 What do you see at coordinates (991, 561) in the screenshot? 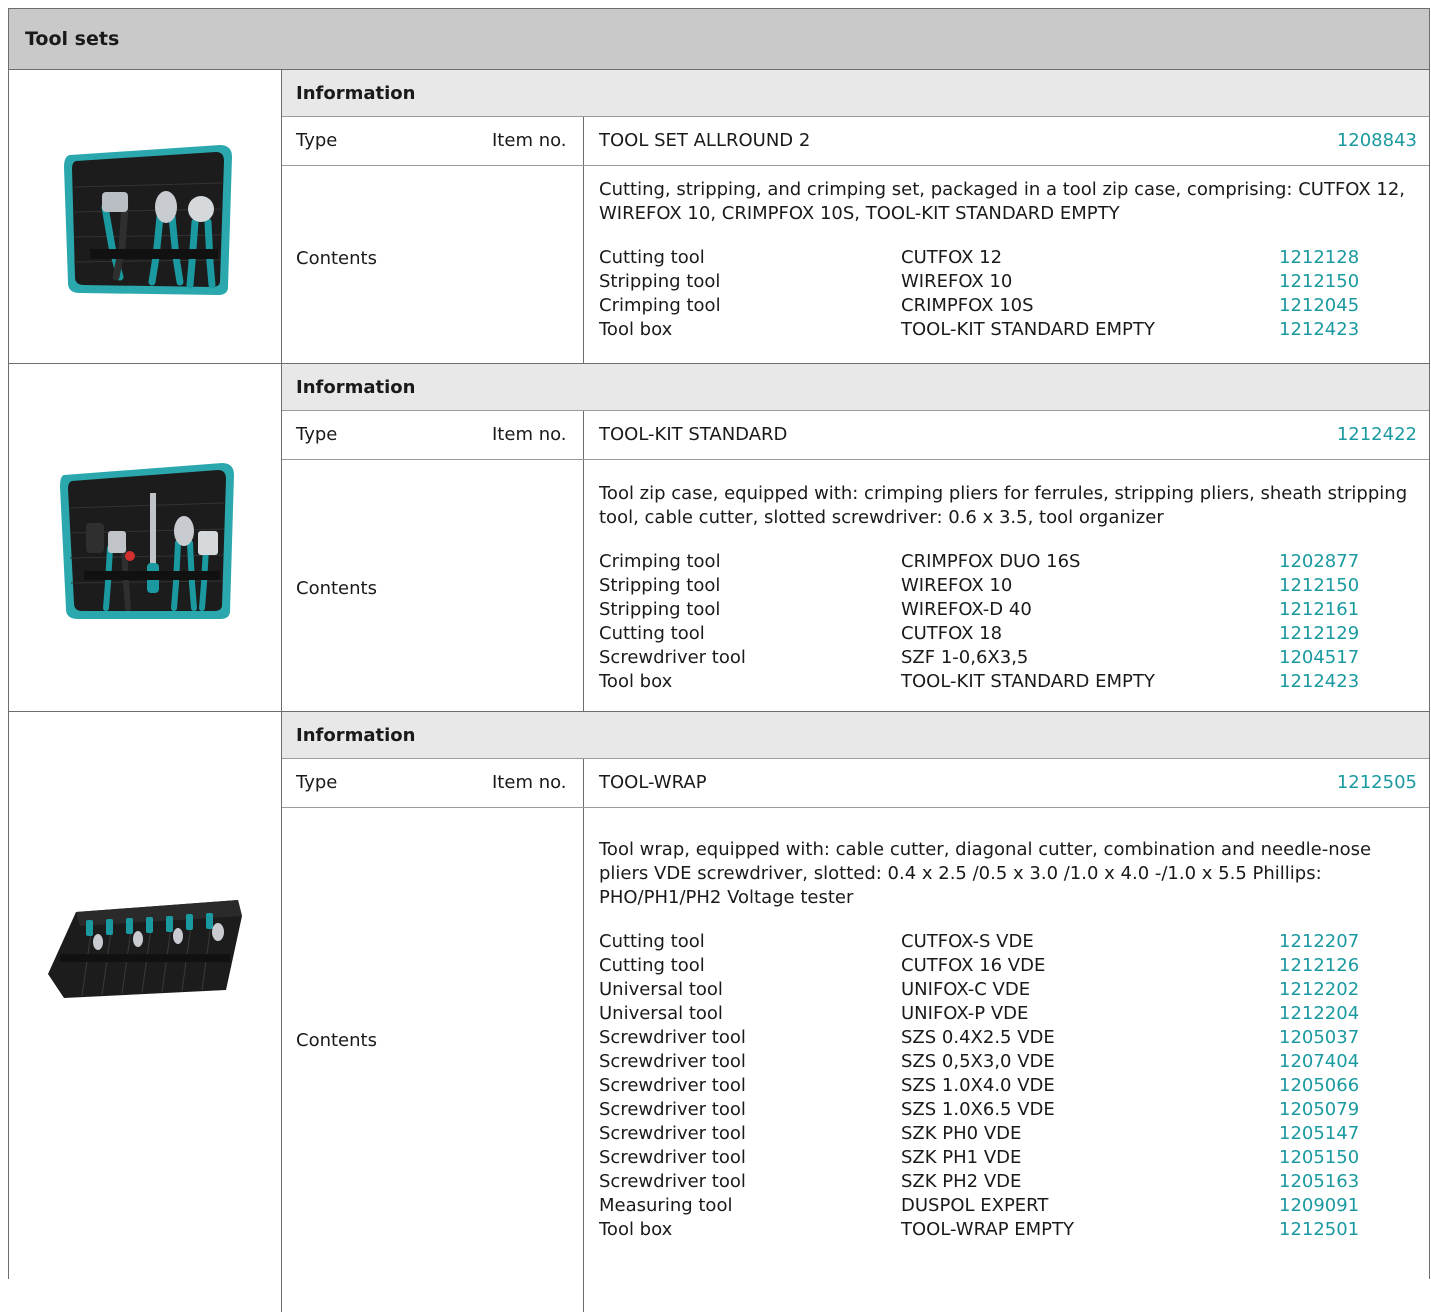
I see `component-name: CRIMPFOX DUO 16S` at bounding box center [991, 561].